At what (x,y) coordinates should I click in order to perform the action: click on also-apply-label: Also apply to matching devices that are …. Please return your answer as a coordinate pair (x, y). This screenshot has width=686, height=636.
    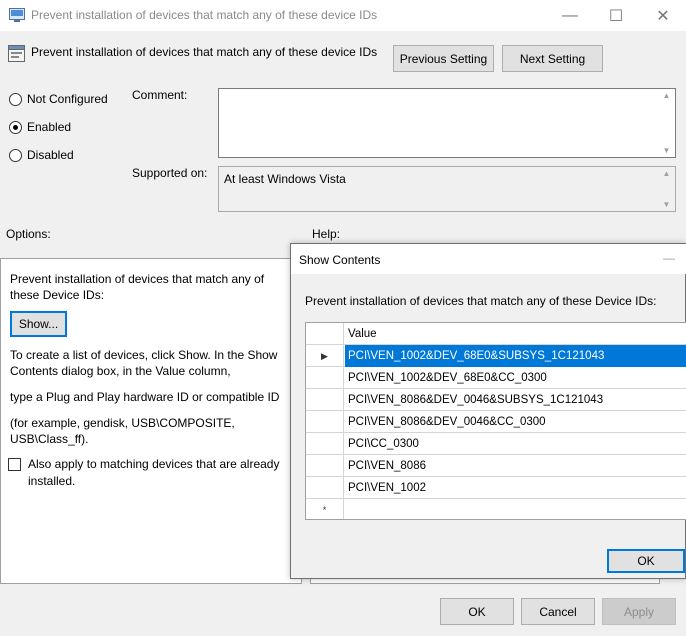
    Looking at the image, I should click on (153, 472).